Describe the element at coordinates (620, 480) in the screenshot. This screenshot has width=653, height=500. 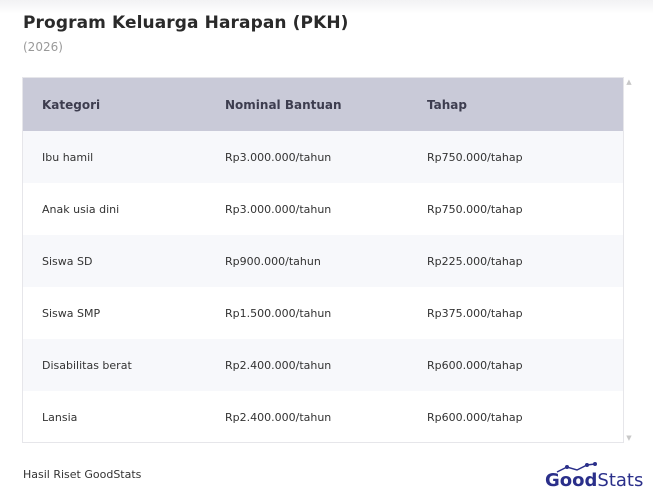
I see `logo-light-text: Stats` at that location.